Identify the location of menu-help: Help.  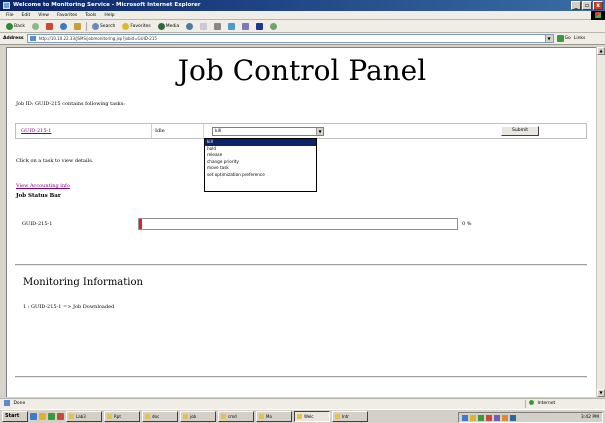
(109, 15).